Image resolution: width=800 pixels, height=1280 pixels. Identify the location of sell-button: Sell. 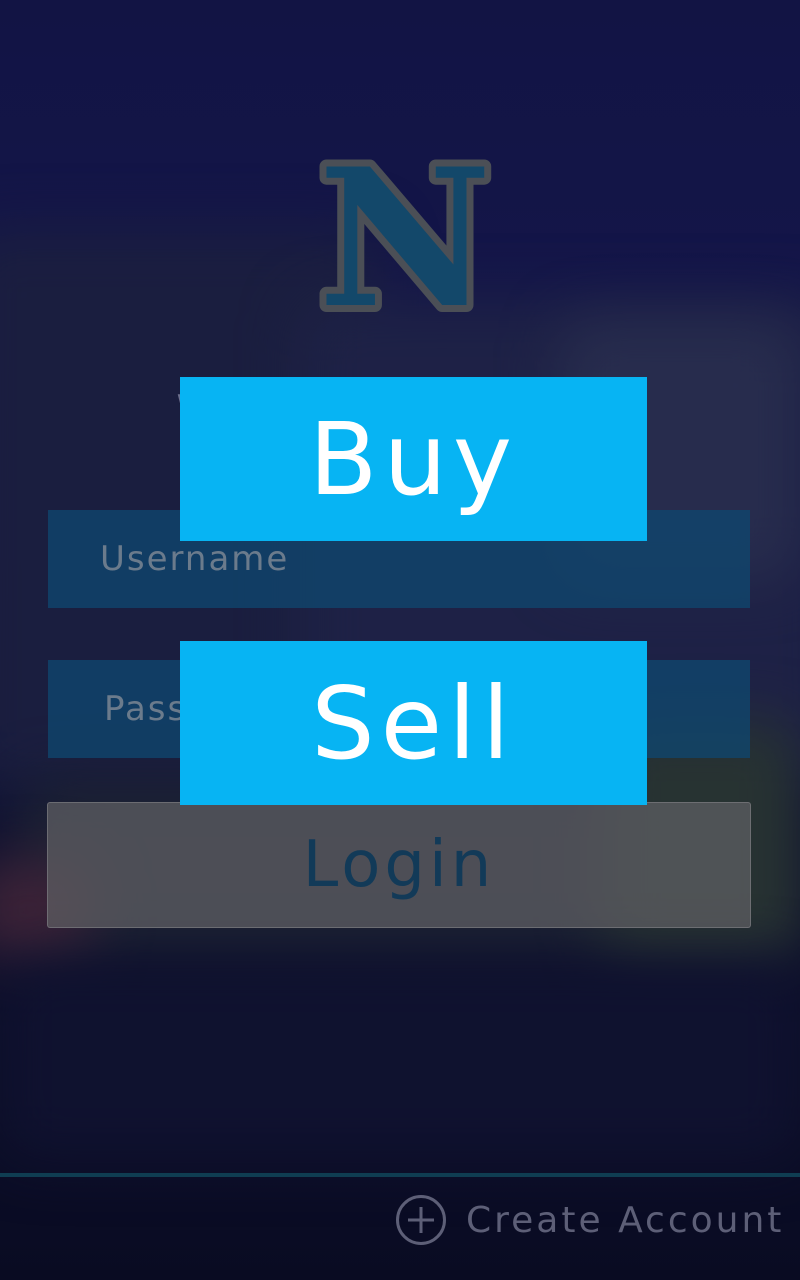
(413, 723).